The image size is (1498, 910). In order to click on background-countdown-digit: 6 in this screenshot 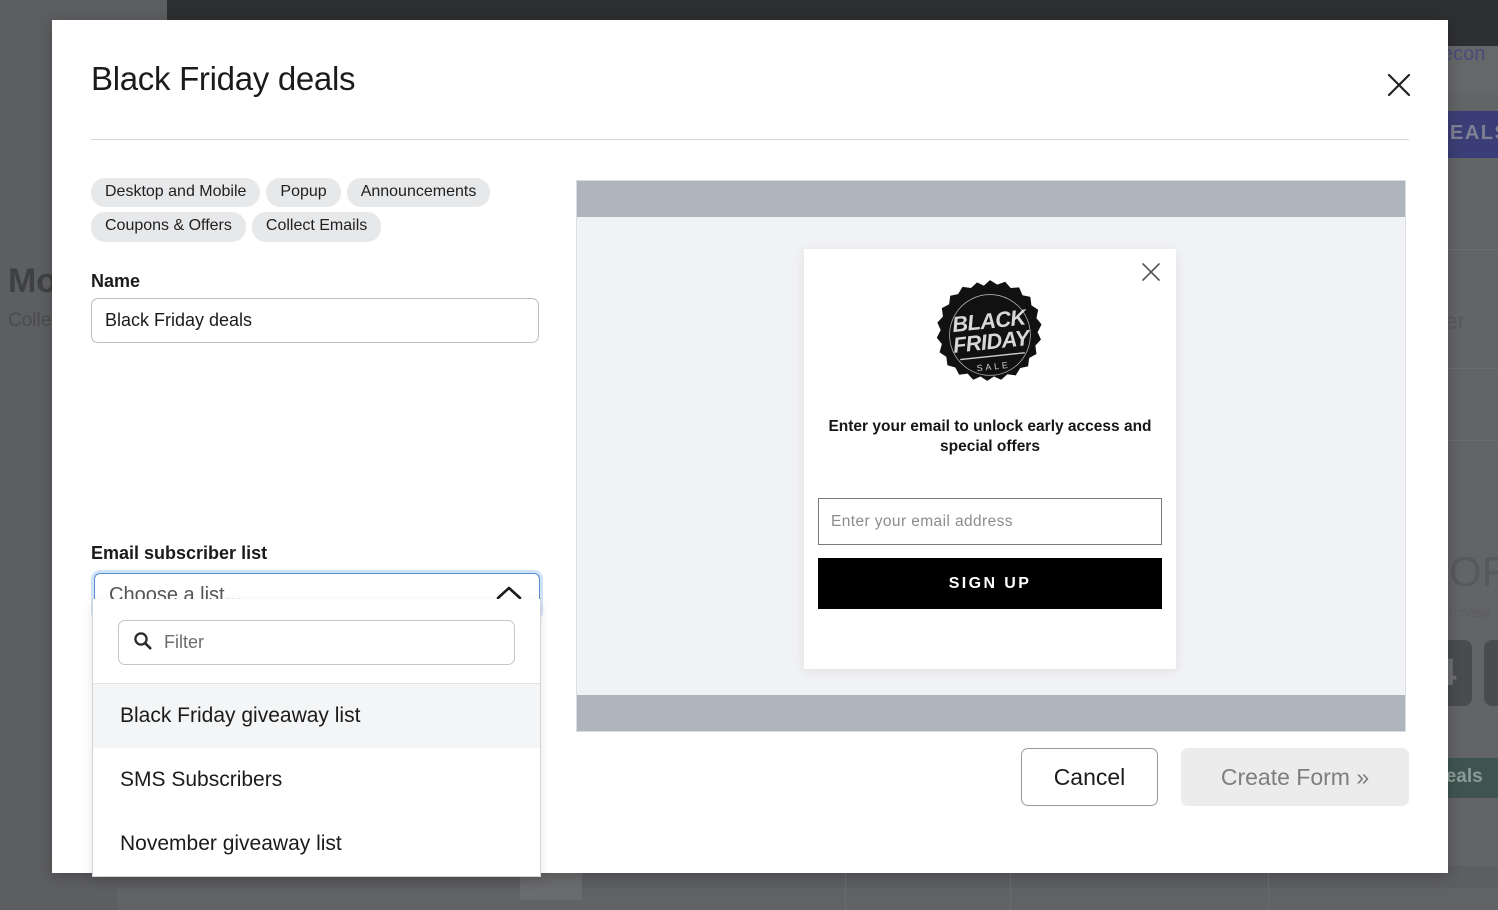, I will do `click(1491, 673)`.